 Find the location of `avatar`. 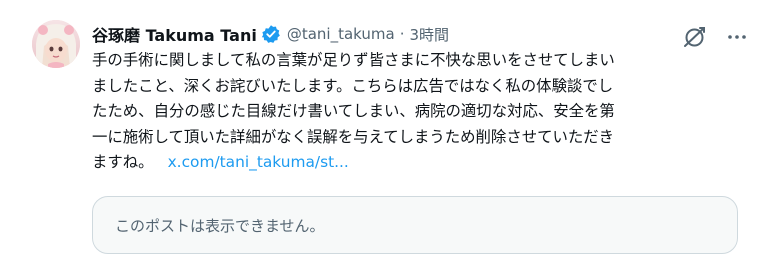

avatar is located at coordinates (56, 44).